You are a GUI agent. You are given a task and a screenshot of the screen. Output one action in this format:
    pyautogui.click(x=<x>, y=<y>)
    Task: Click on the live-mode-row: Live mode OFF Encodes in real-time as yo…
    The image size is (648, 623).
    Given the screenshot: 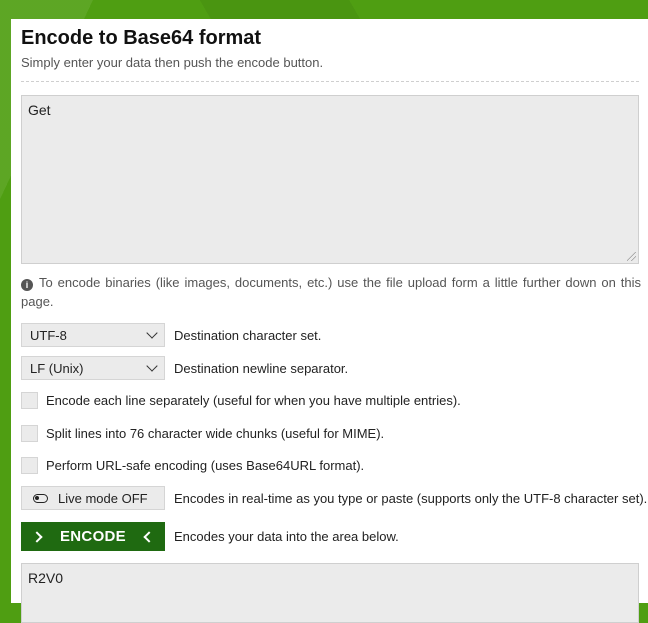 What is the action you would take?
    pyautogui.click(x=334, y=498)
    